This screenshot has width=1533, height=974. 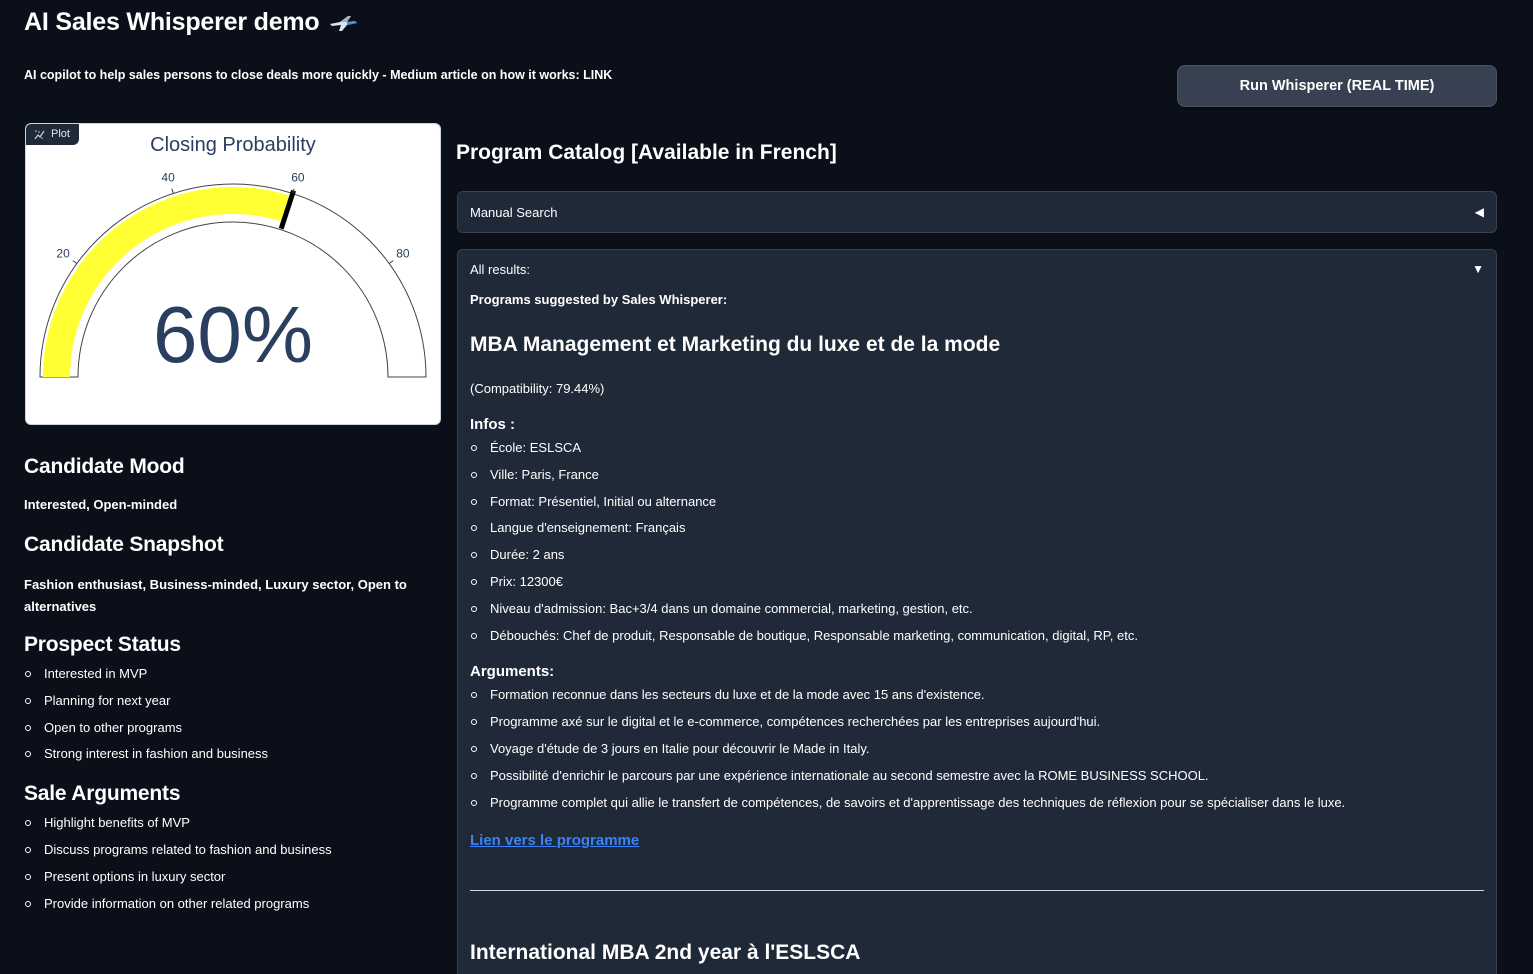 I want to click on expand-down-icon: ▼, so click(x=1478, y=269).